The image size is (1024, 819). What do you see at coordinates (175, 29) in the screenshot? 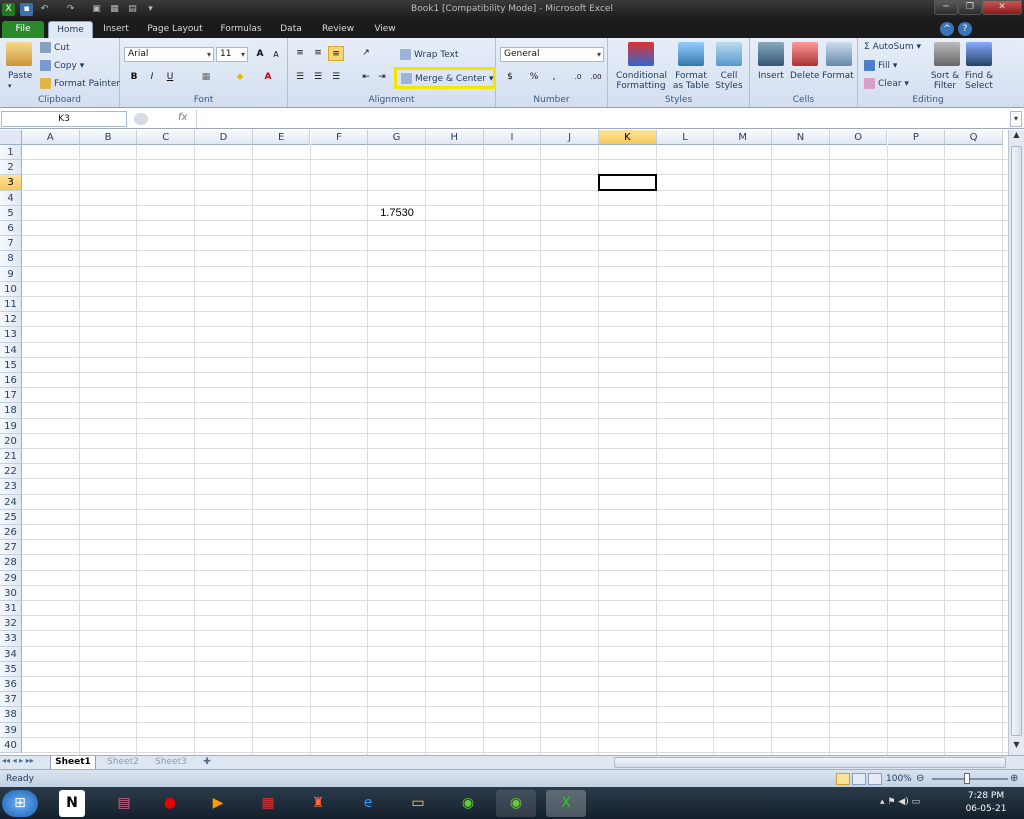
I see `tab-page-layout: Page Layout` at bounding box center [175, 29].